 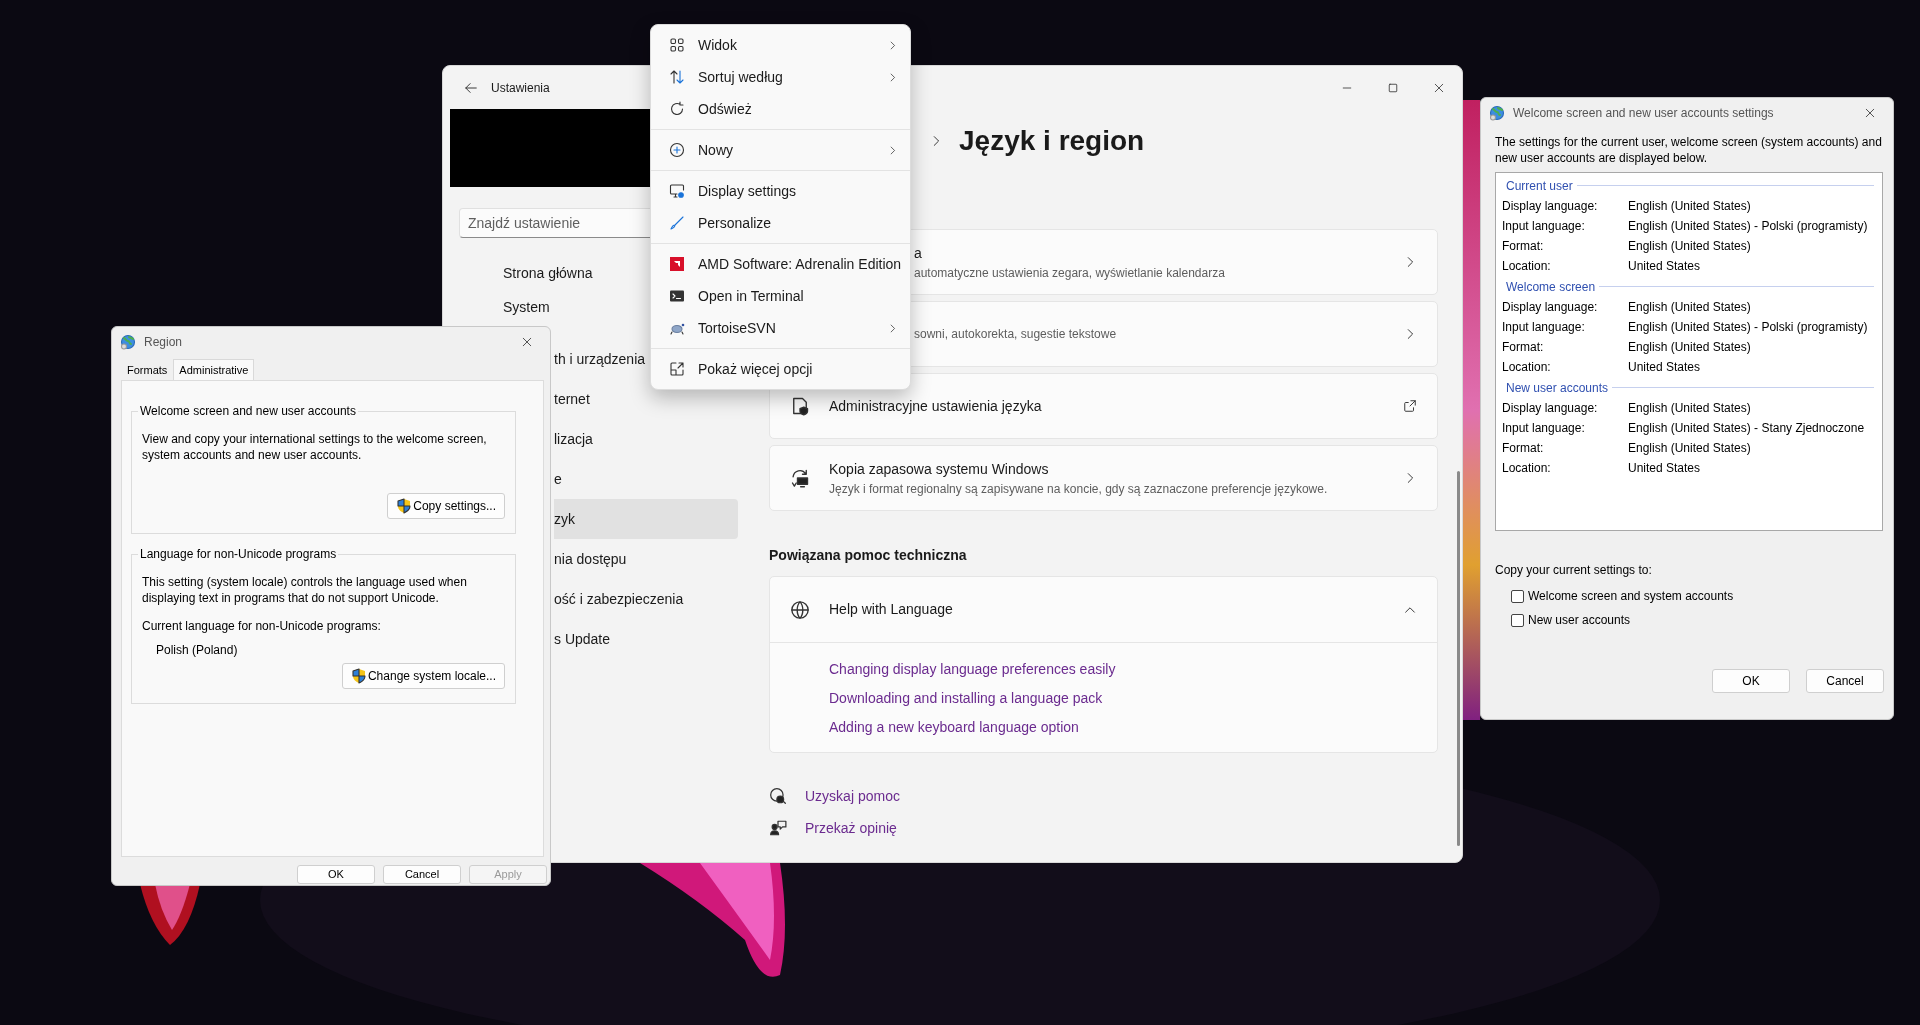 What do you see at coordinates (918, 253) in the screenshot?
I see `card-title: a` at bounding box center [918, 253].